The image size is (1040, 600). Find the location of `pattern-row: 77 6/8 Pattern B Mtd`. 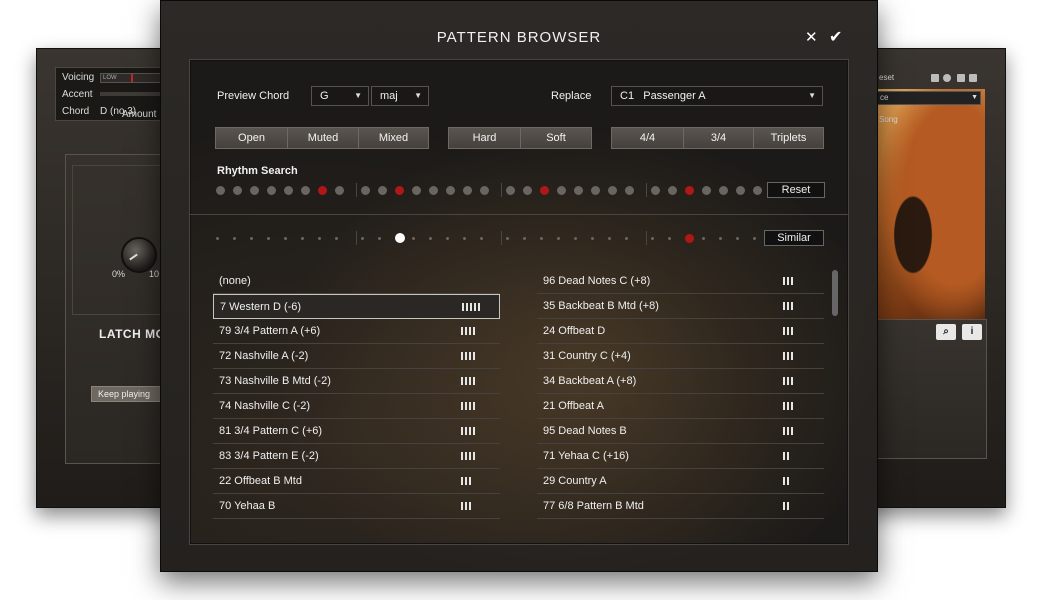

pattern-row: 77 6/8 Pattern B Mtd is located at coordinates (680, 506).